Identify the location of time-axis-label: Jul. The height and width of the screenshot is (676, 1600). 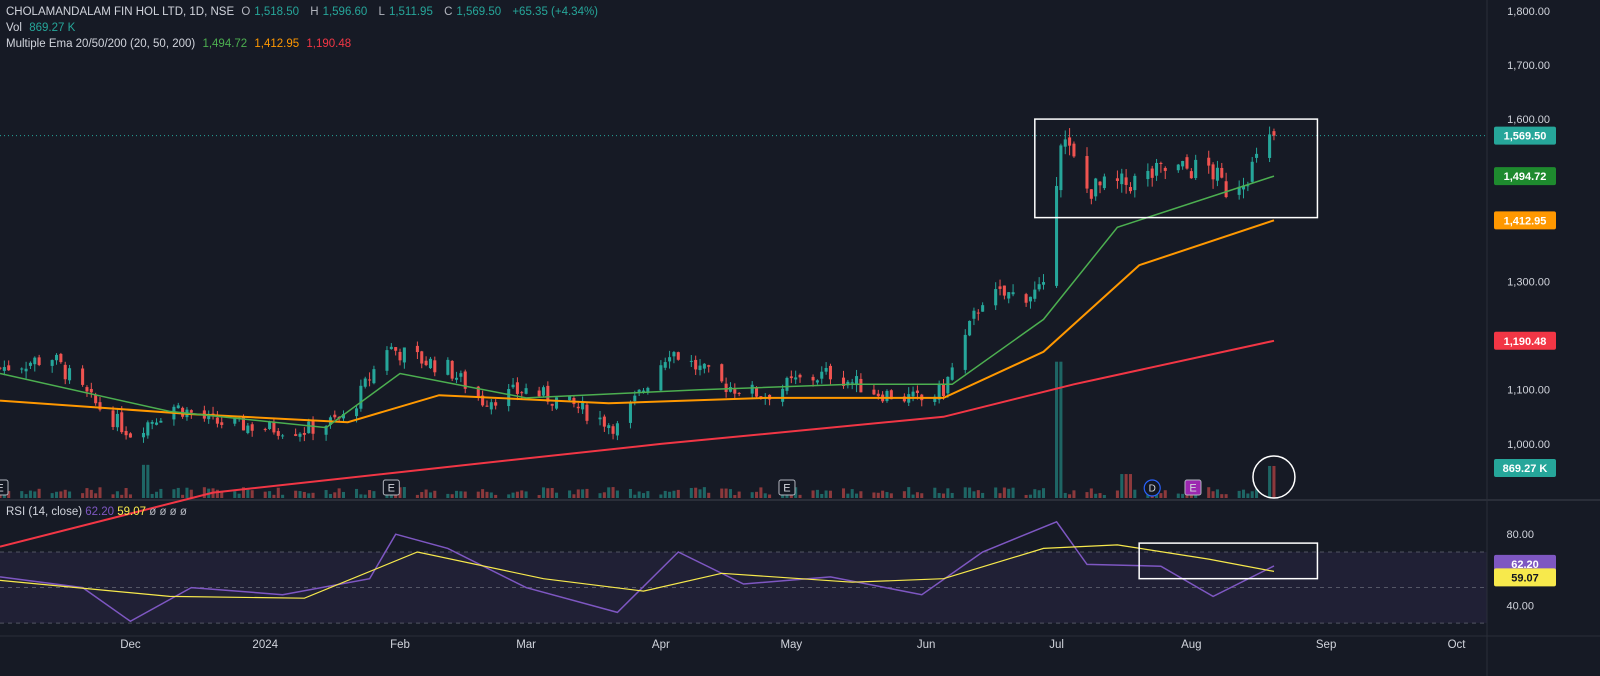
(1056, 645).